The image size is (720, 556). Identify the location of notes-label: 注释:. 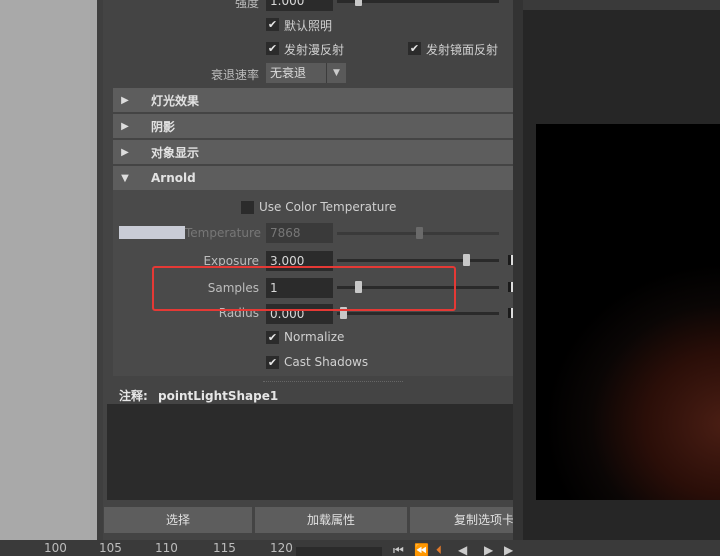
(133, 396).